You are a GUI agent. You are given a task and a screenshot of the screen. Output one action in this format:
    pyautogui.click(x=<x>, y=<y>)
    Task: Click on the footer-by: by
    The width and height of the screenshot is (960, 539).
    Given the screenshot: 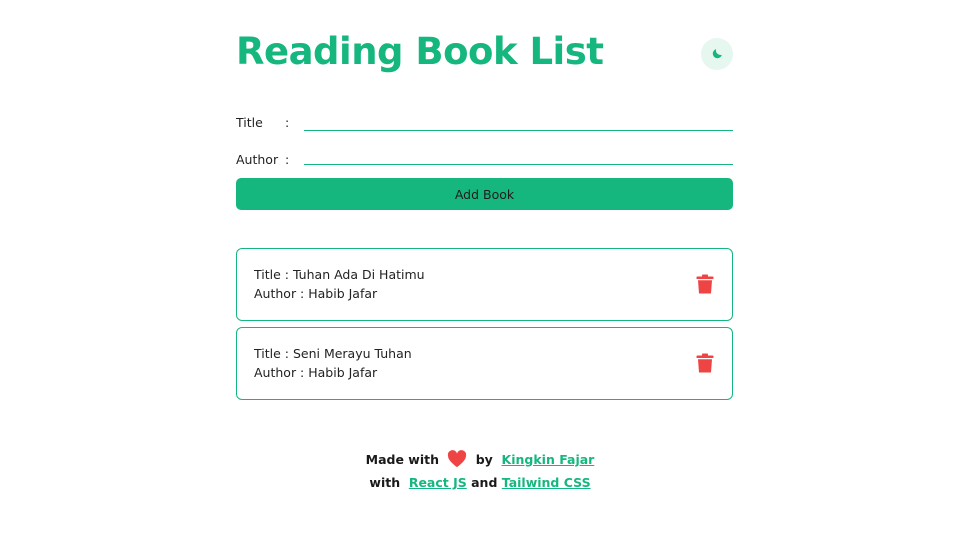 What is the action you would take?
    pyautogui.click(x=484, y=459)
    